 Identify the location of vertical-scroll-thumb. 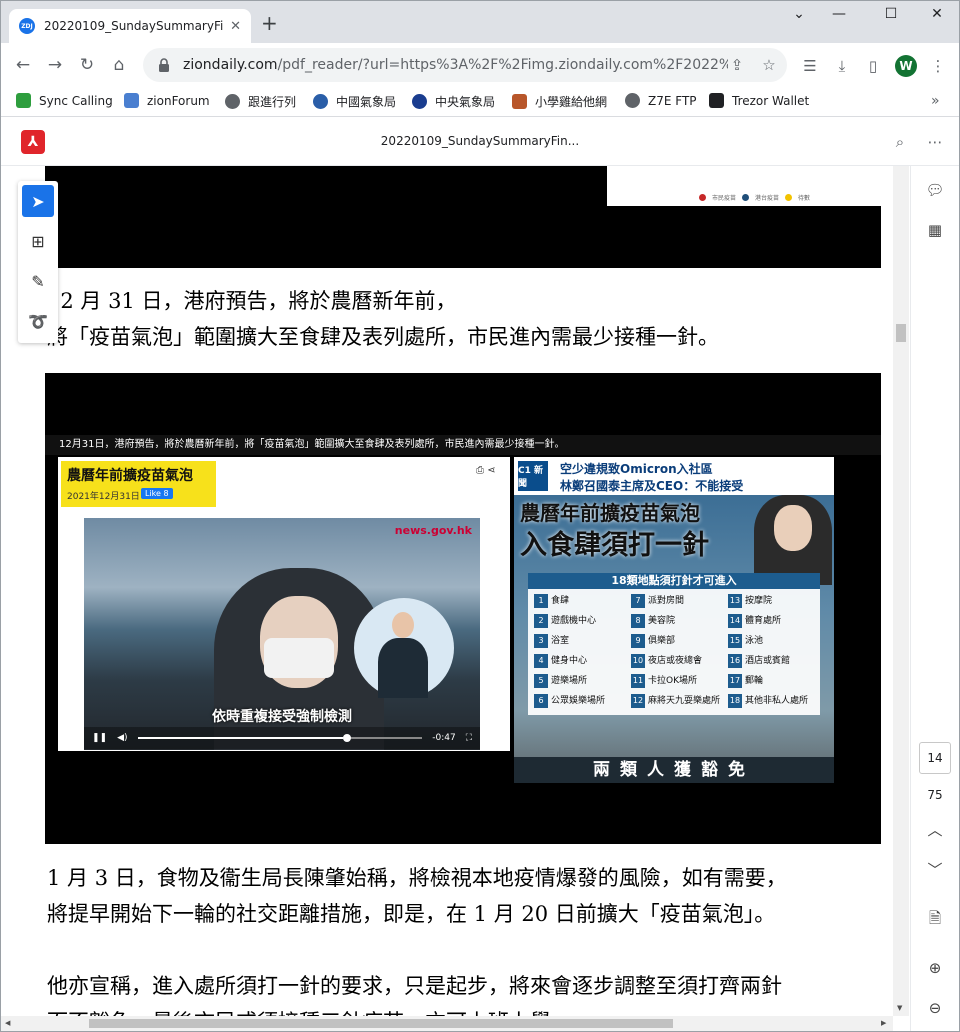
(901, 333).